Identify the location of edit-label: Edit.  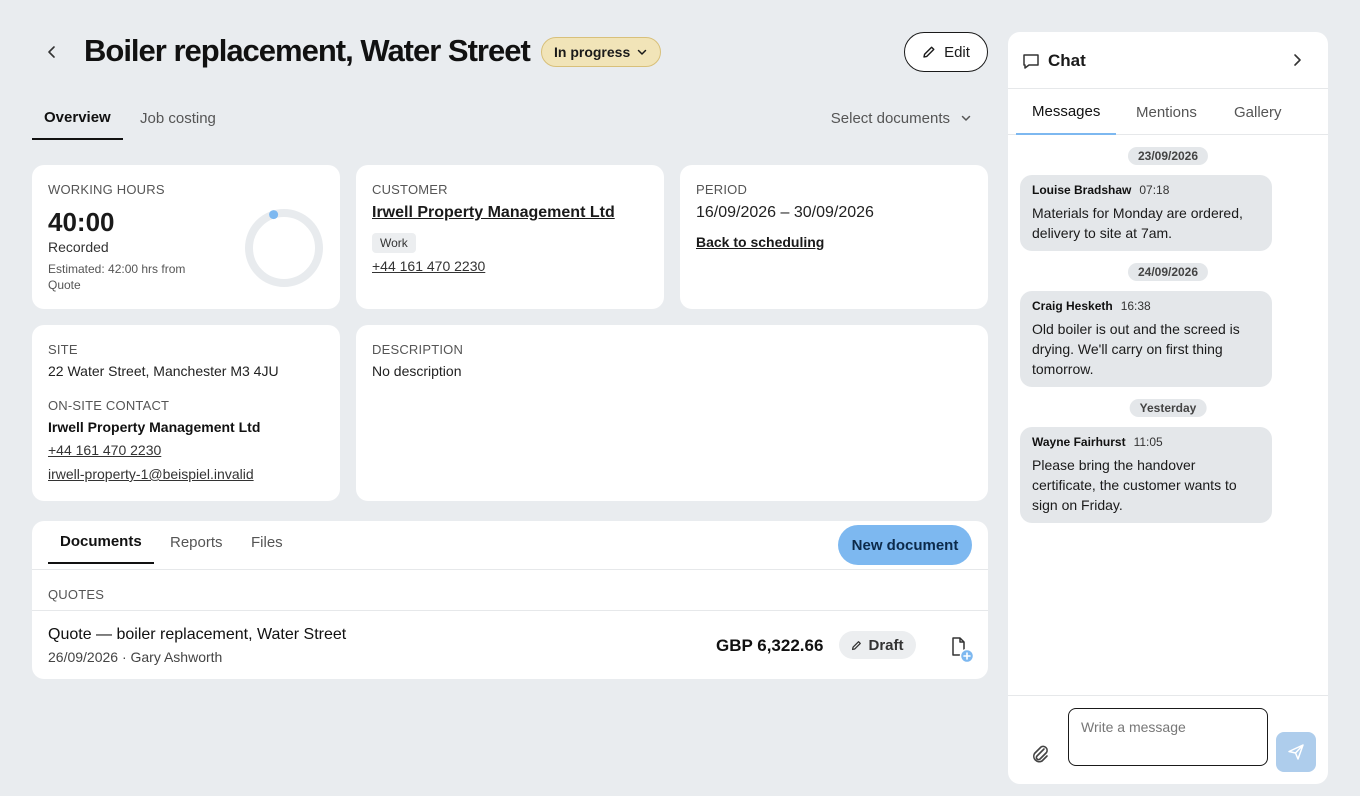
(957, 52).